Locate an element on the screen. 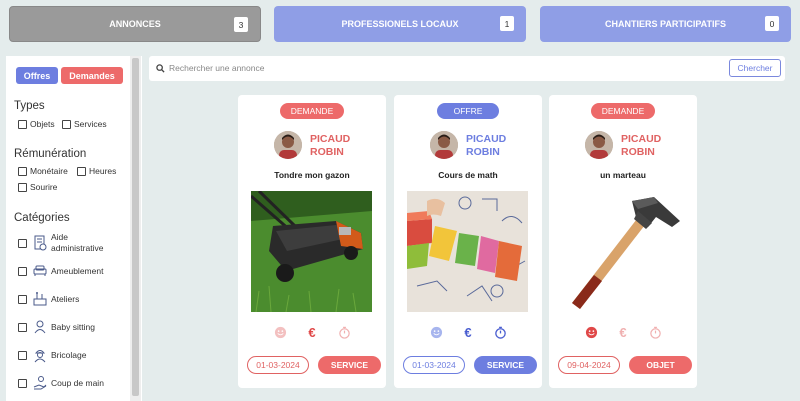  workshop-icon is located at coordinates (40, 299).